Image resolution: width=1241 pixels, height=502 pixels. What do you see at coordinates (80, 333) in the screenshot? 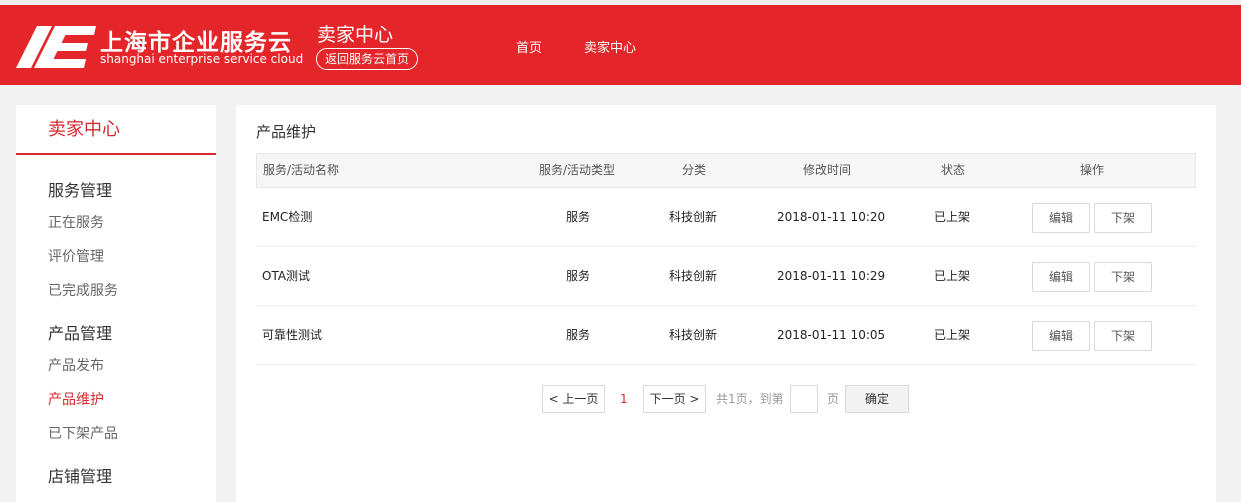
I see `sidebar-group-product: 产品管理` at bounding box center [80, 333].